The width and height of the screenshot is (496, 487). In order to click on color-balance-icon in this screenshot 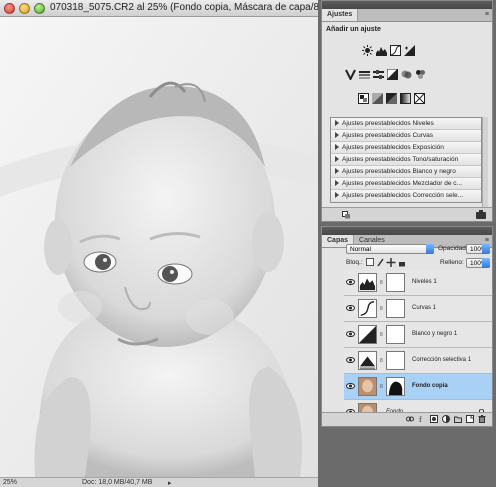, I will do `click(378, 74)`.